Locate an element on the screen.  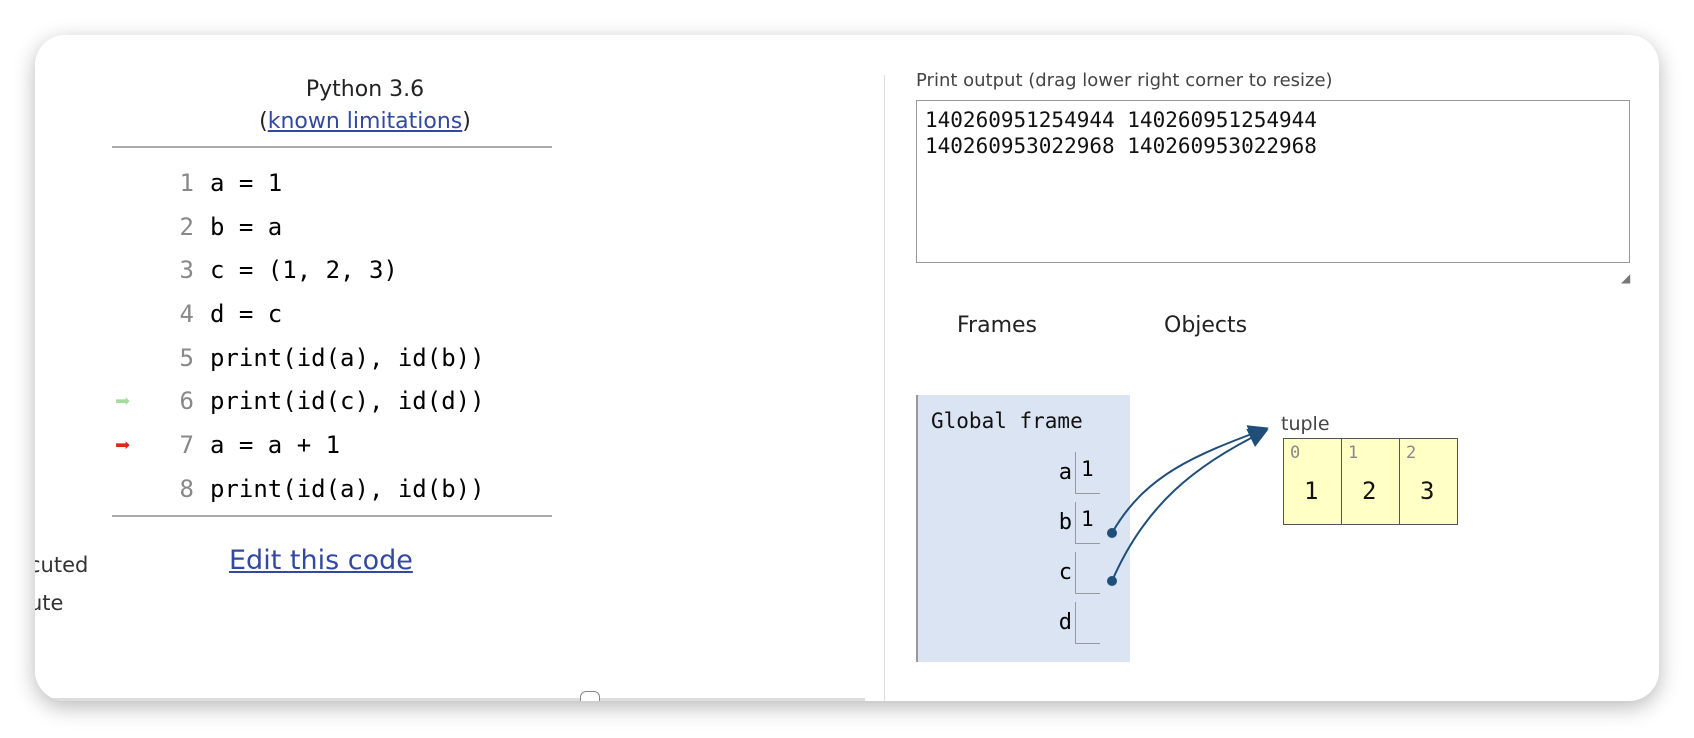
pointer-arrows is located at coordinates (1188, 505).